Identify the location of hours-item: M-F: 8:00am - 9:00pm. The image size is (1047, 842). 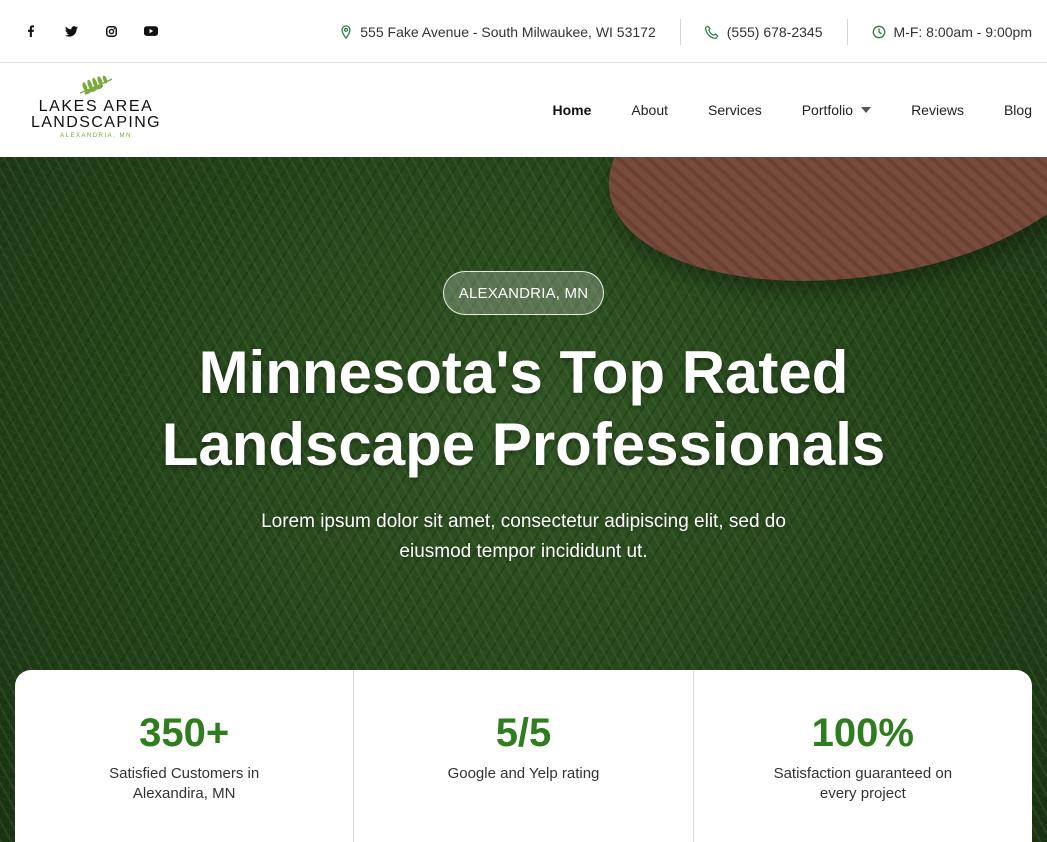
(940, 32).